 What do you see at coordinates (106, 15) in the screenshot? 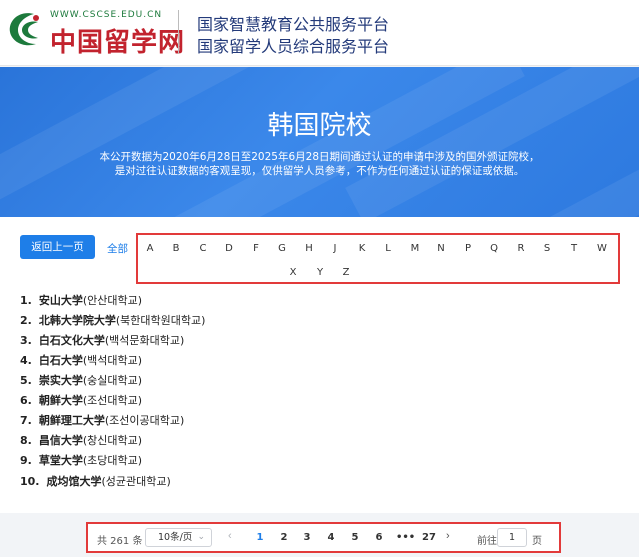
I see `brand-url: WWW.CSCSE.EDU.CN` at bounding box center [106, 15].